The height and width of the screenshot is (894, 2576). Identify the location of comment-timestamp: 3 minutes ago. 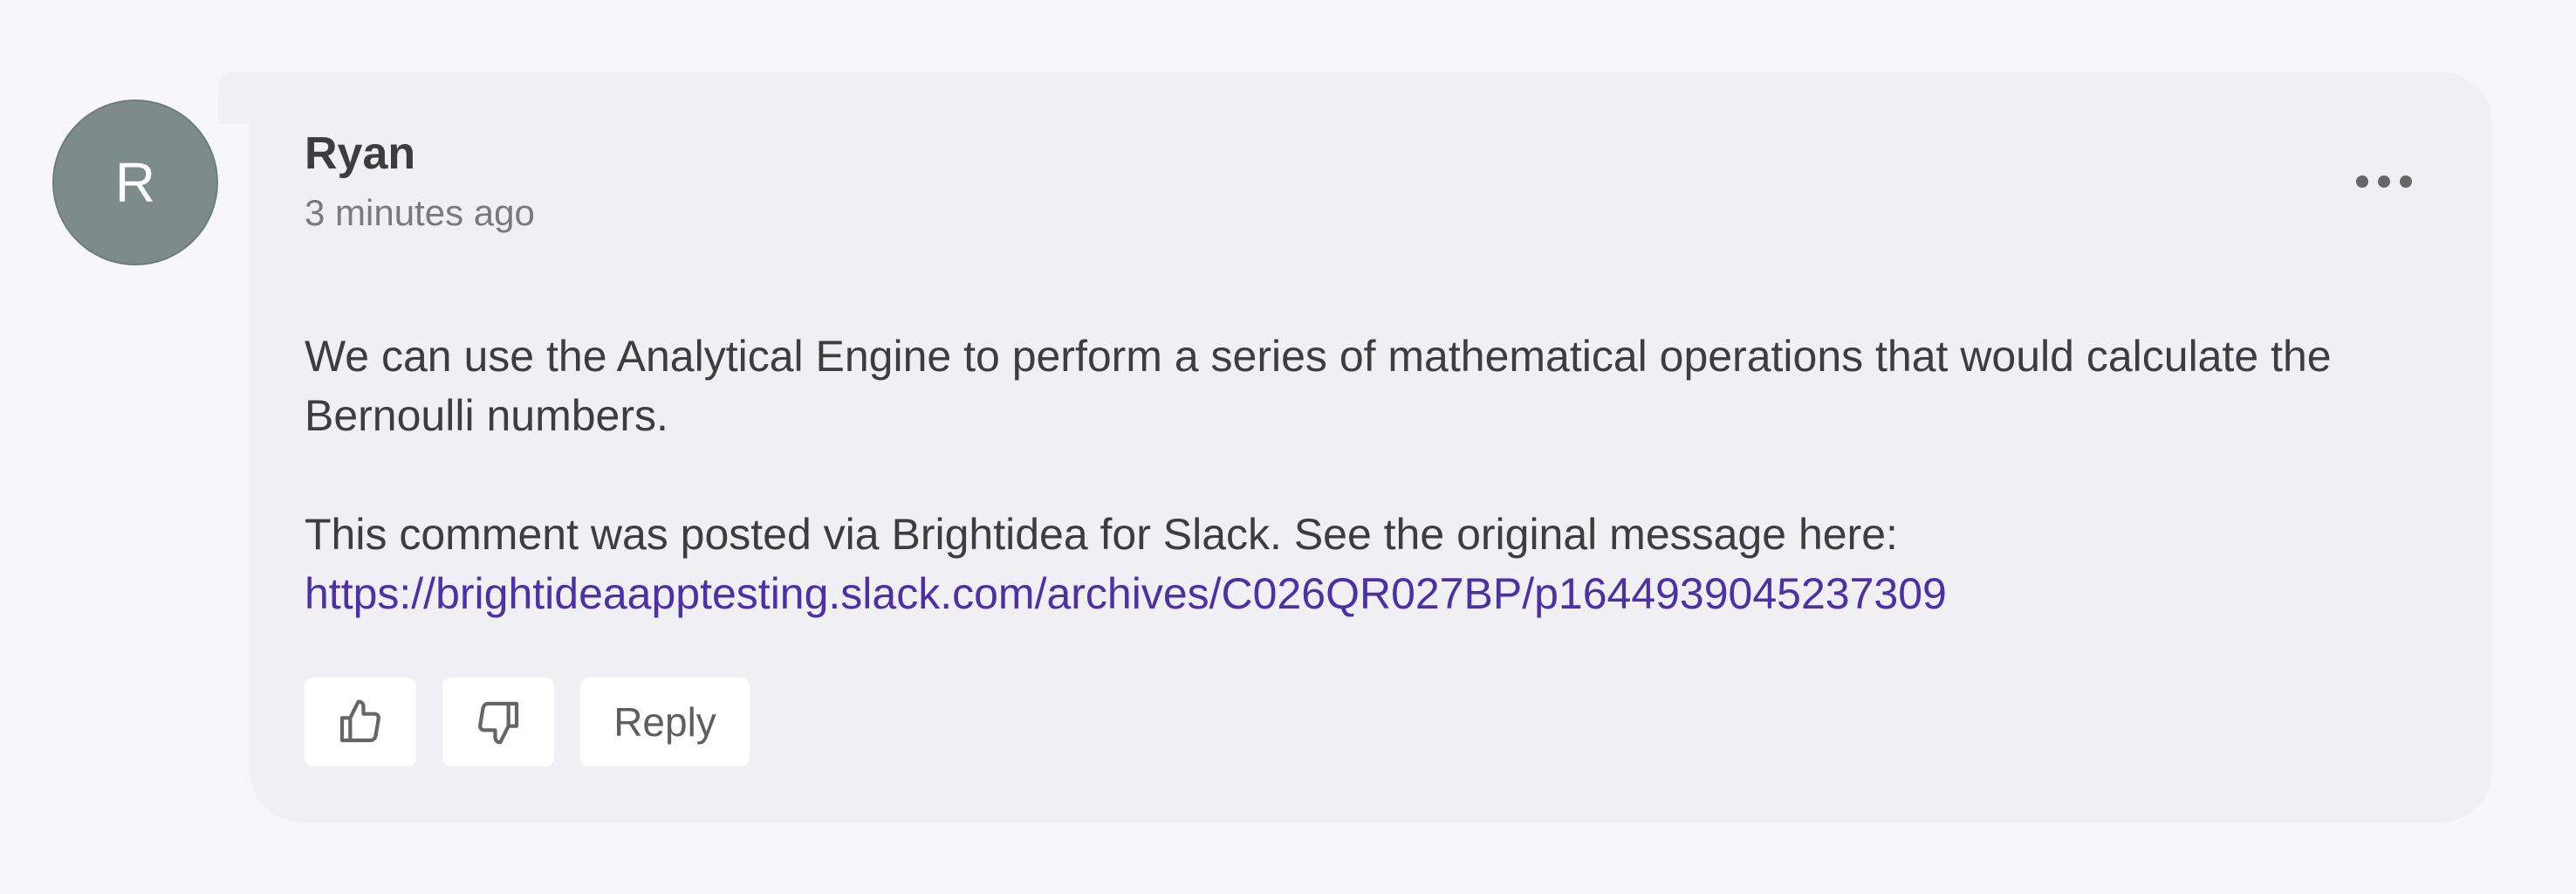
(420, 212).